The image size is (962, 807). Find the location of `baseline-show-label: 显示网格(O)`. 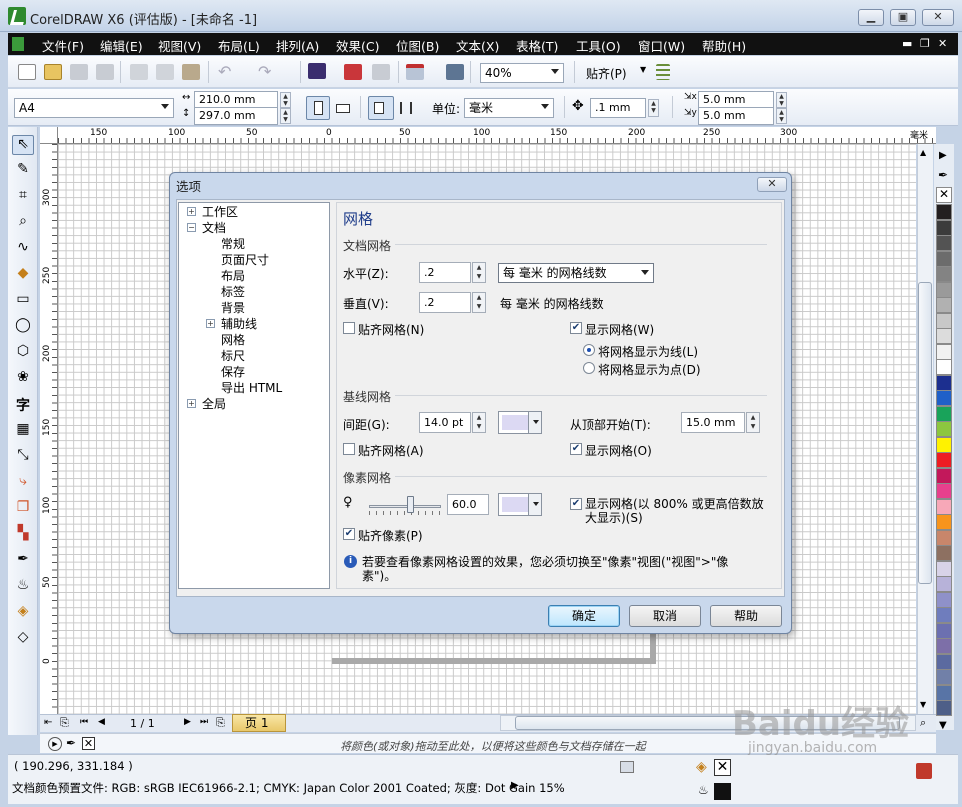

baseline-show-label: 显示网格(O) is located at coordinates (618, 450).